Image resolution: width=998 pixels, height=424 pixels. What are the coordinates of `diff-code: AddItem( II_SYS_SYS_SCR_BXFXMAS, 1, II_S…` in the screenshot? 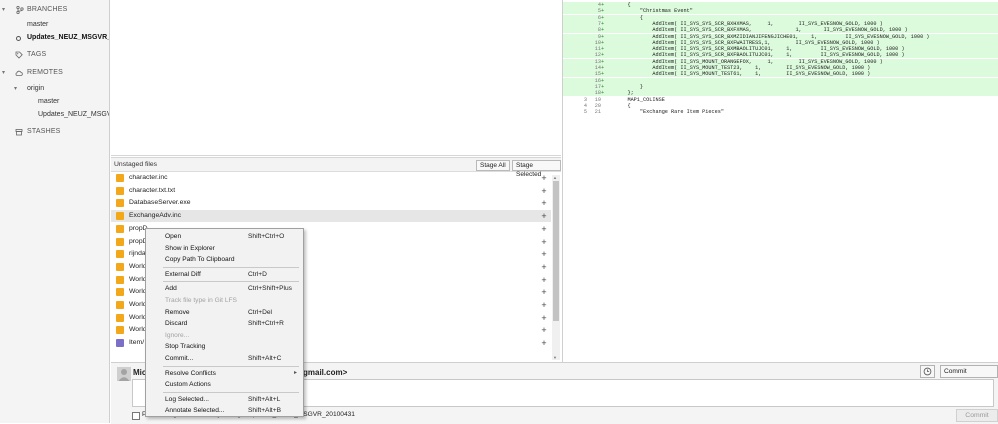 It's located at (761, 30).